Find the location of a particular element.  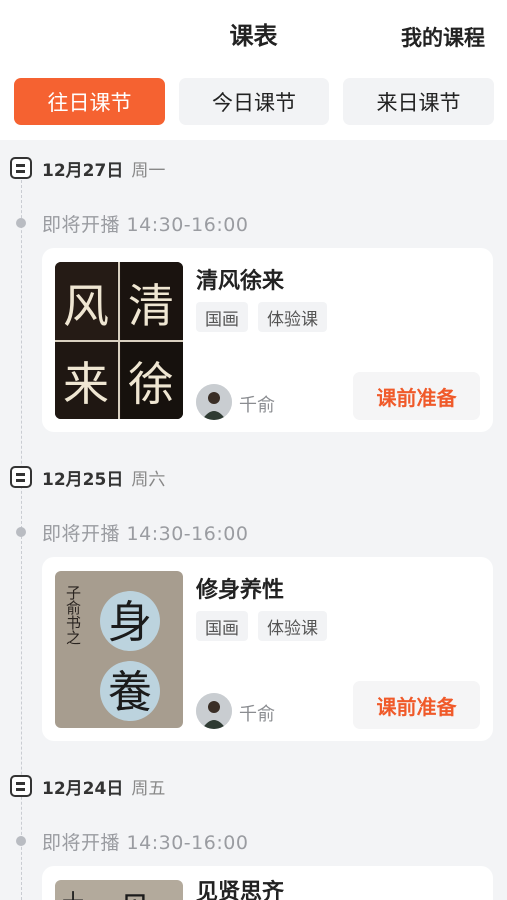

course-title: 见贤思齐 is located at coordinates (240, 890).